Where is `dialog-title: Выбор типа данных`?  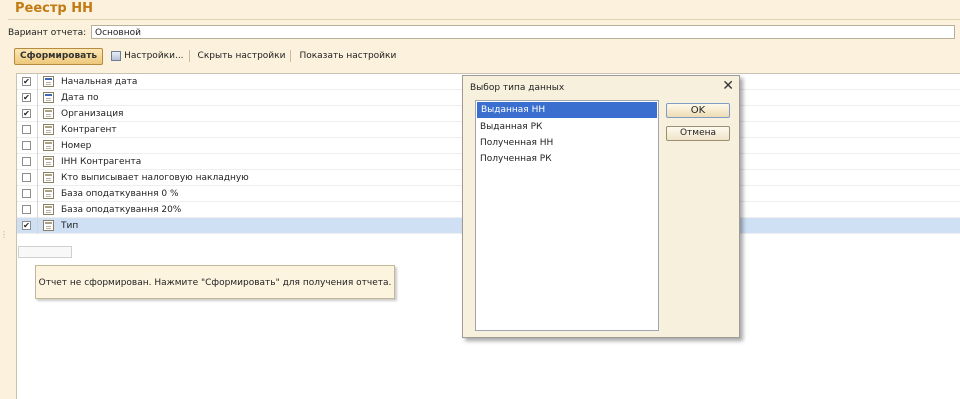
dialog-title: Выбор типа данных is located at coordinates (517, 88).